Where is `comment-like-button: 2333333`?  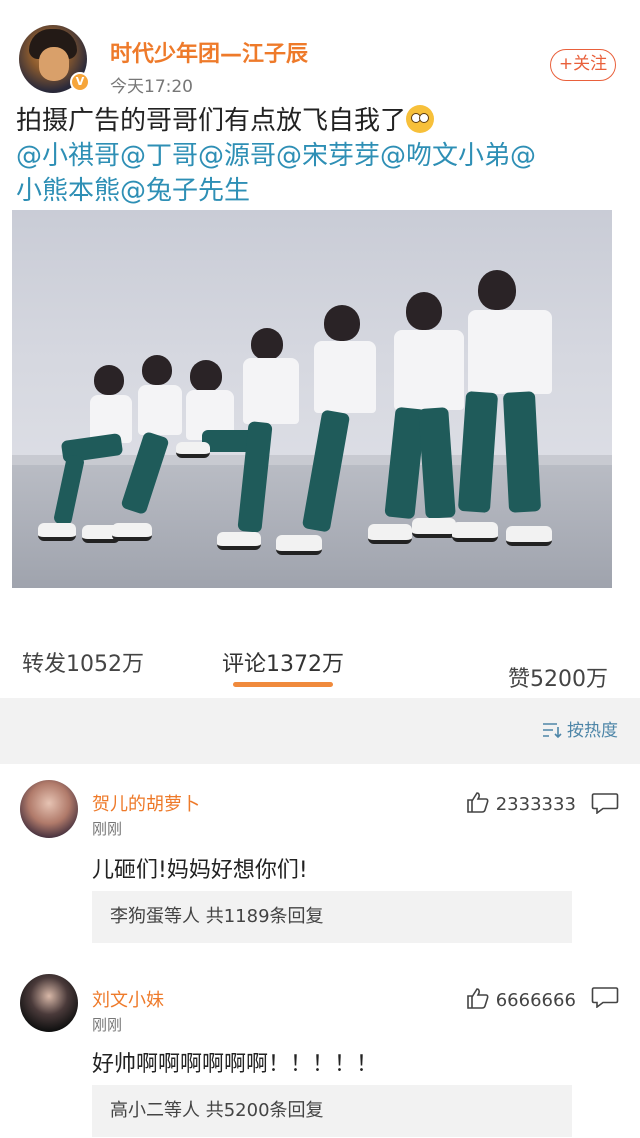 comment-like-button: 2333333 is located at coordinates (521, 802).